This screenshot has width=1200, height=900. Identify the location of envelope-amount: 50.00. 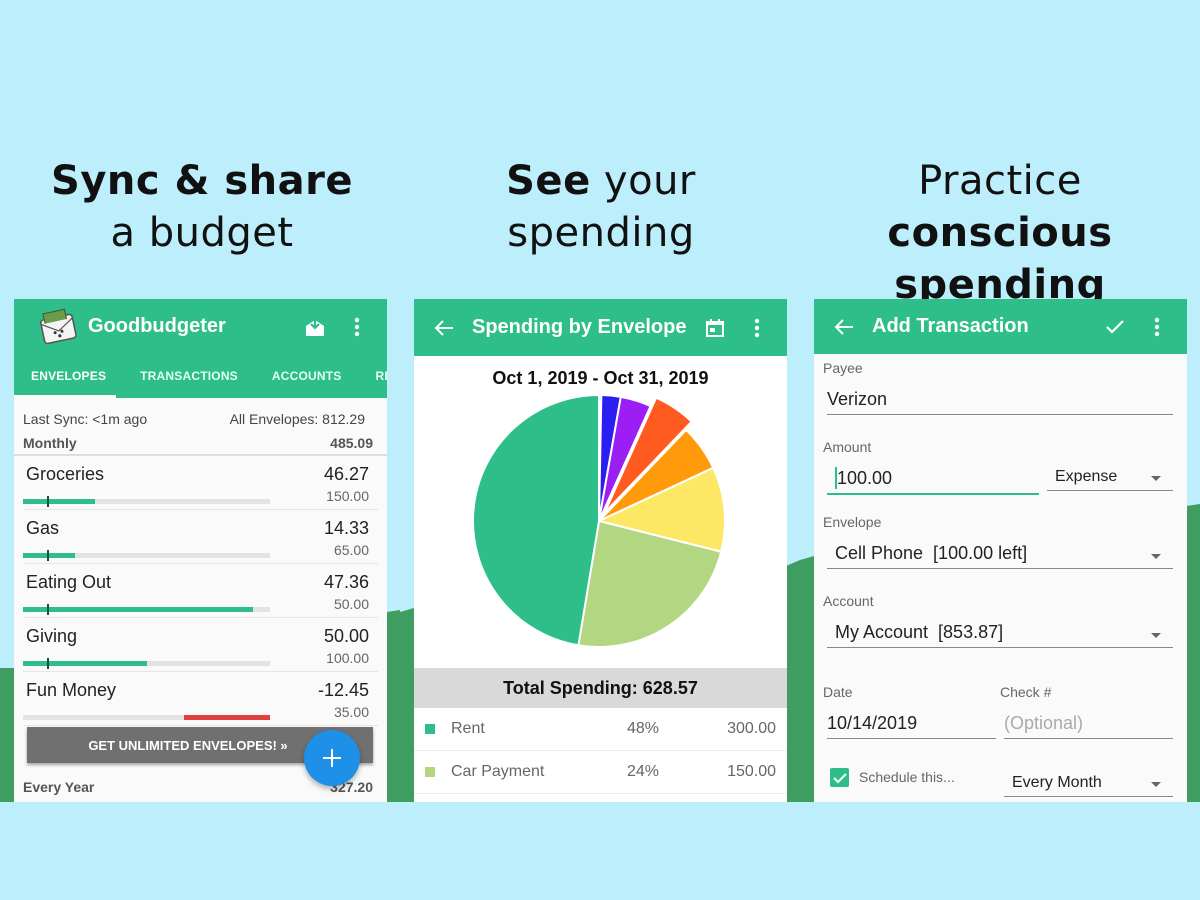
(346, 636).